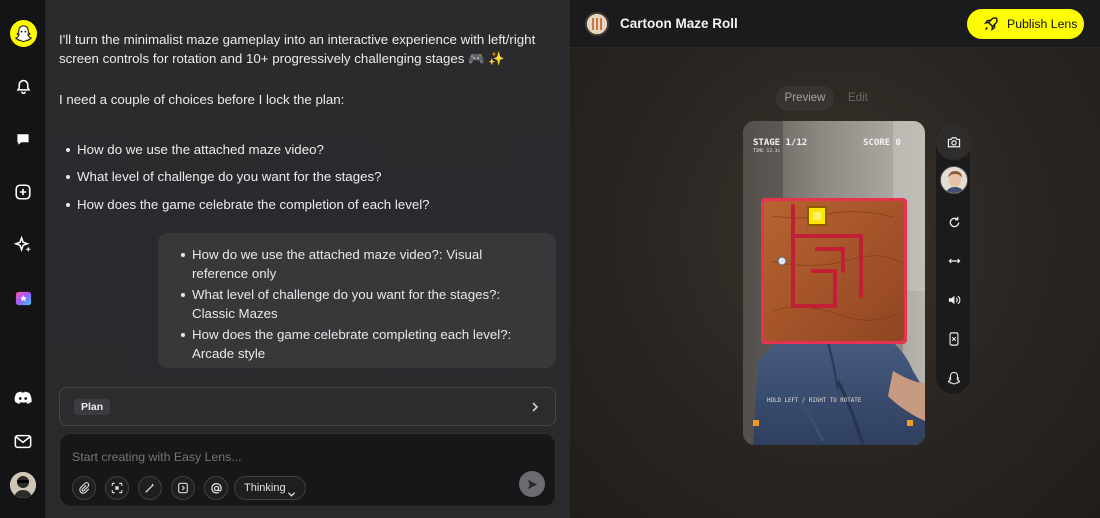 The height and width of the screenshot is (518, 1100). Describe the element at coordinates (805, 98) in the screenshot. I see `tab-preview: Preview` at that location.